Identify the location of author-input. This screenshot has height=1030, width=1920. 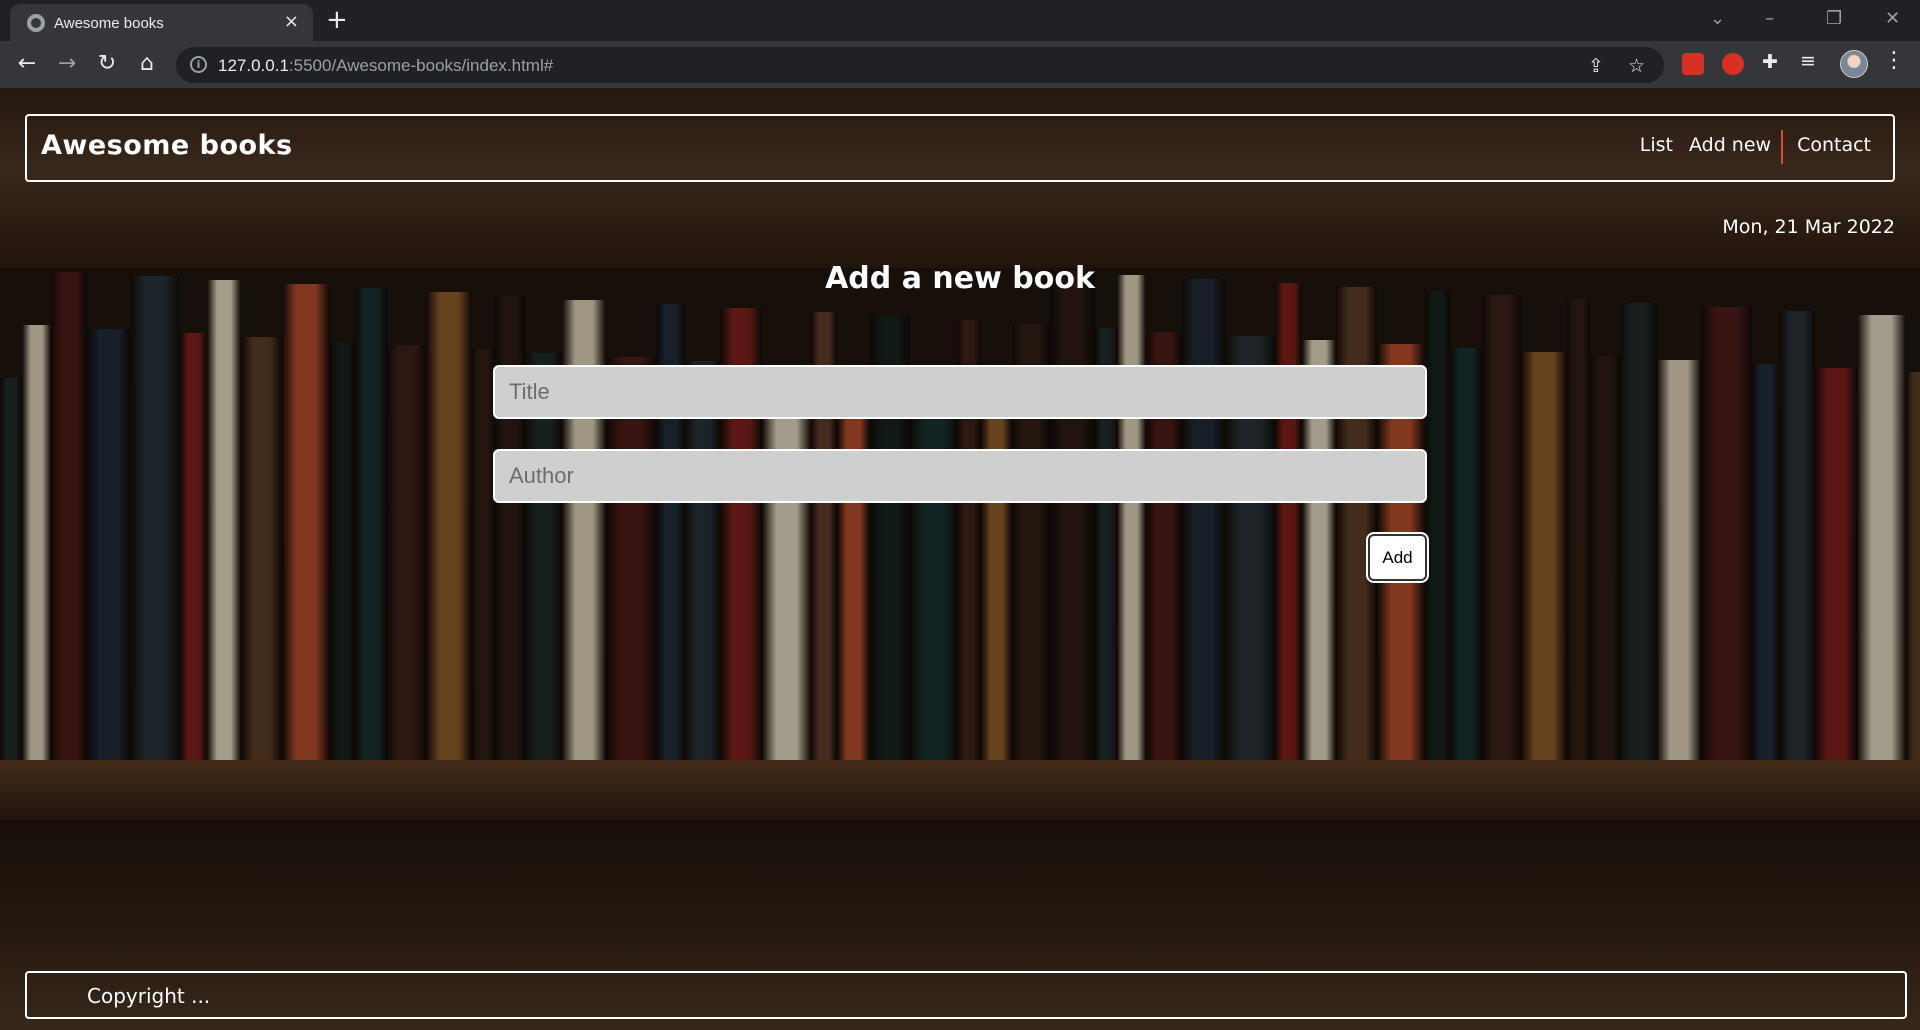
(960, 476).